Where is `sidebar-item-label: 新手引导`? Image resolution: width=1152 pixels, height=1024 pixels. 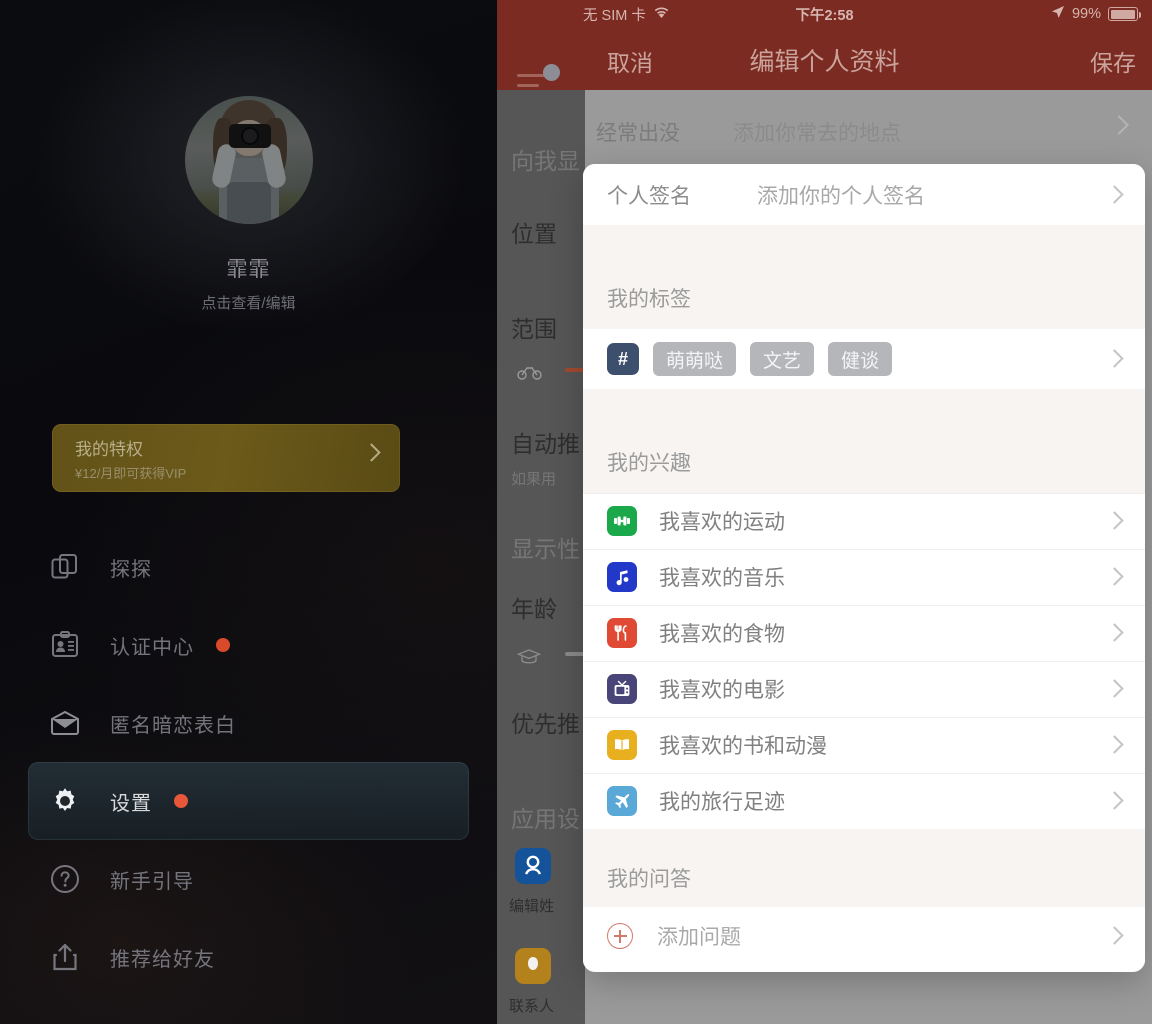
sidebar-item-label: 新手引导 is located at coordinates (152, 881).